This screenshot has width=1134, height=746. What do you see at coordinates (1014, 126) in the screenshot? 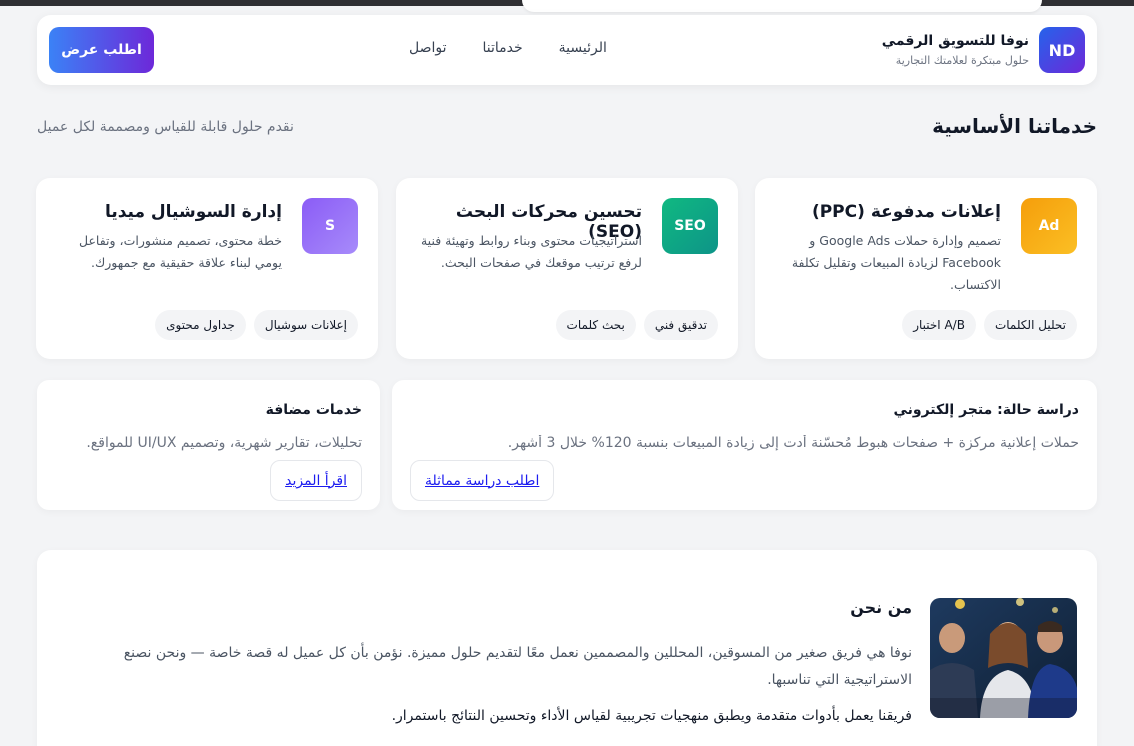
I see `services-title: خدماتنا الأساسية` at bounding box center [1014, 126].